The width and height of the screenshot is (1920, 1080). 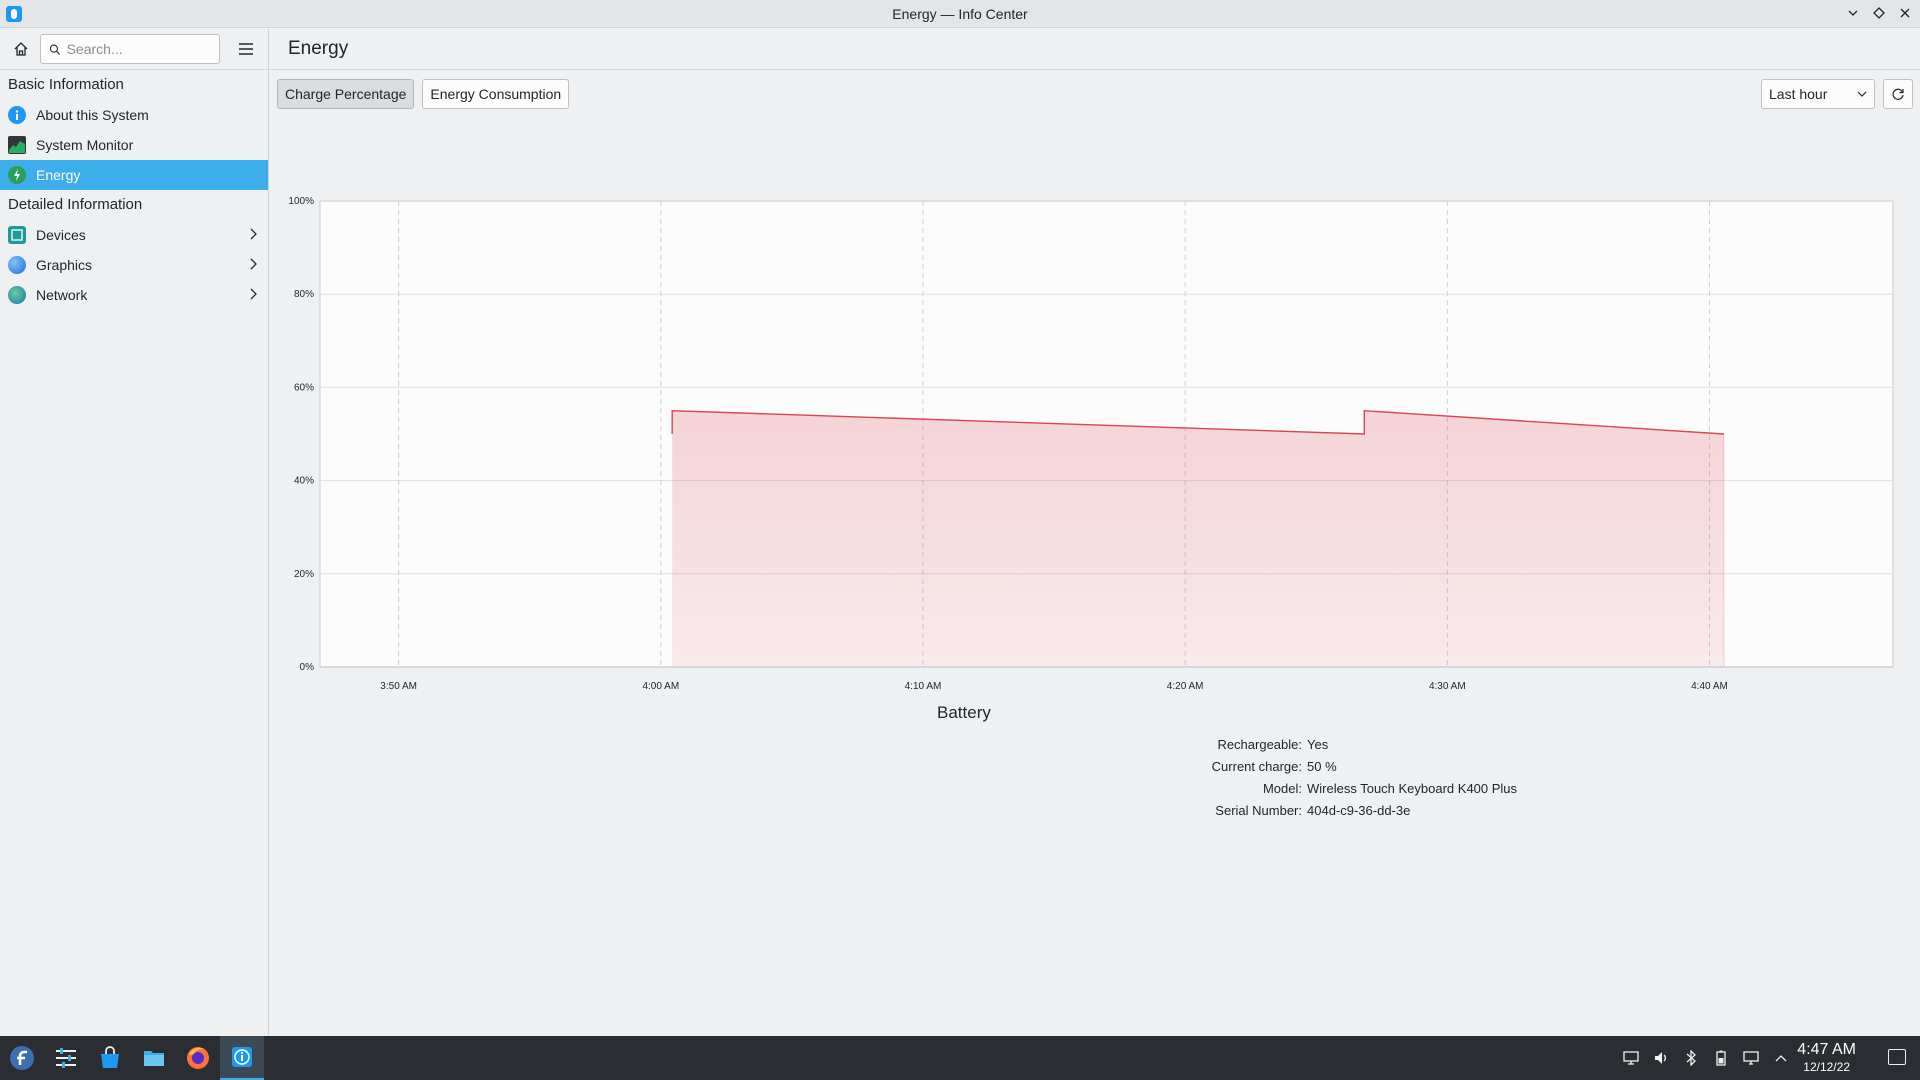 I want to click on battery-icon, so click(x=1721, y=1058).